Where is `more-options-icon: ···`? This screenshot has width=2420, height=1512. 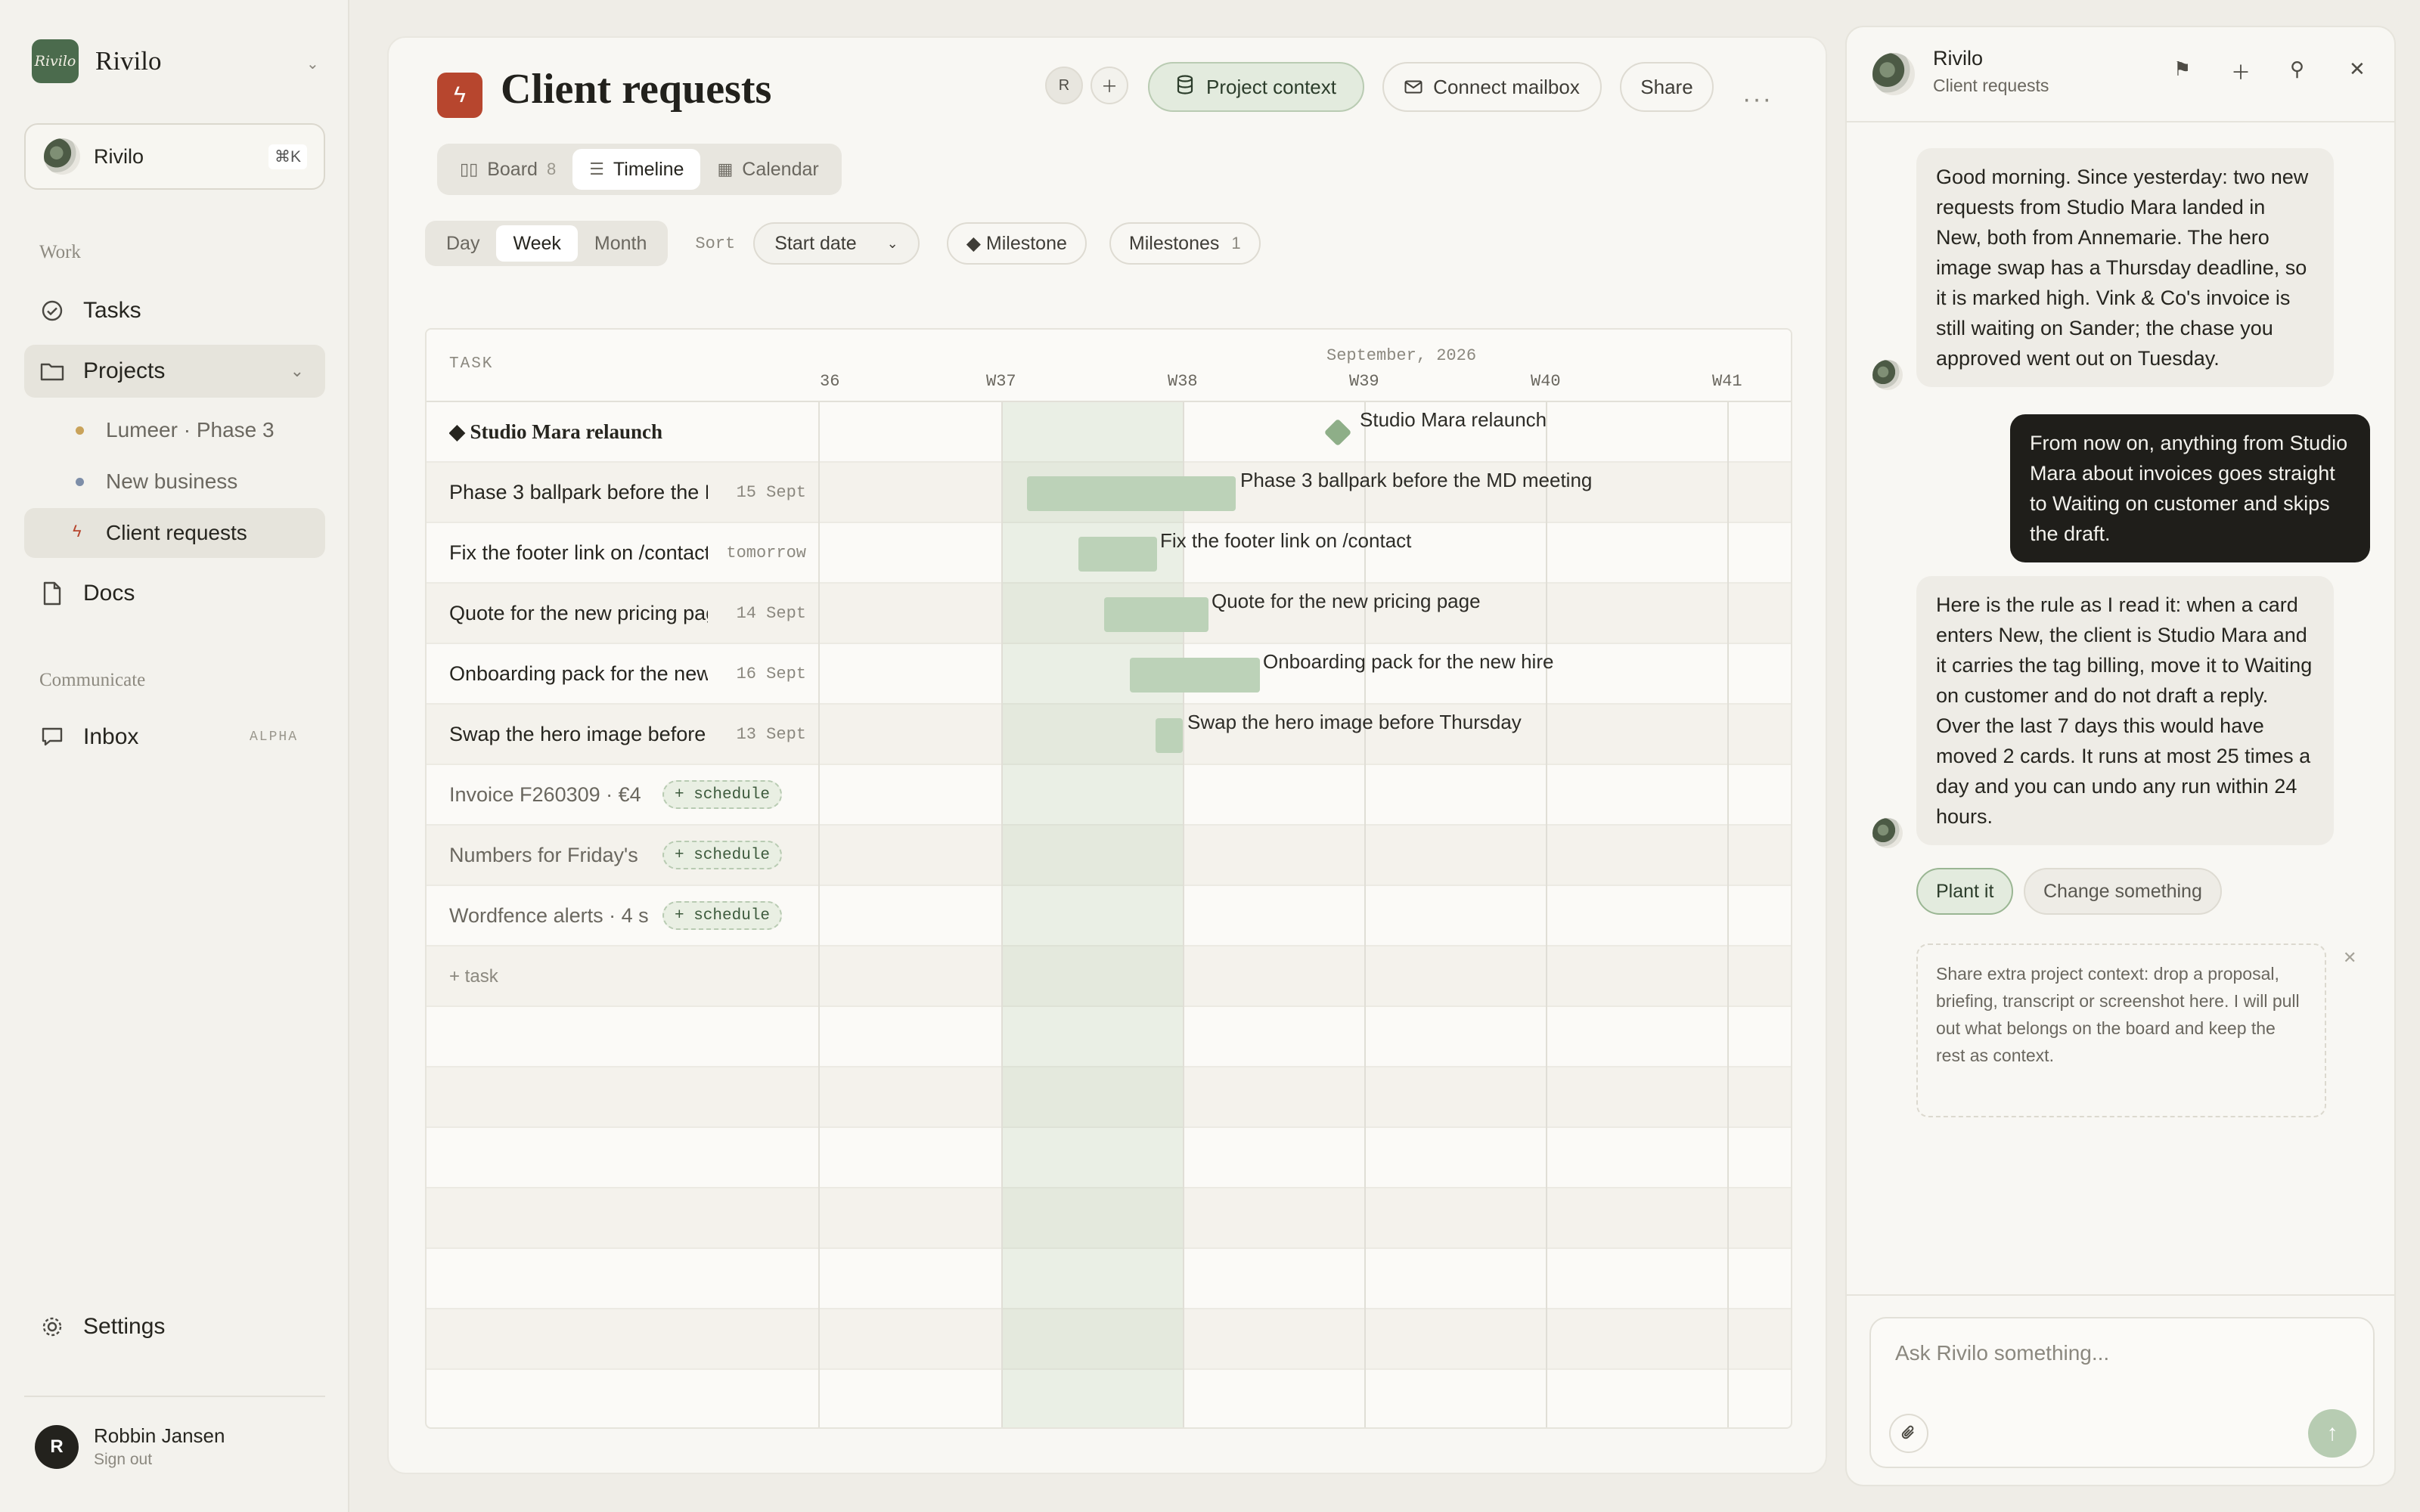 more-options-icon: ··· is located at coordinates (1758, 99).